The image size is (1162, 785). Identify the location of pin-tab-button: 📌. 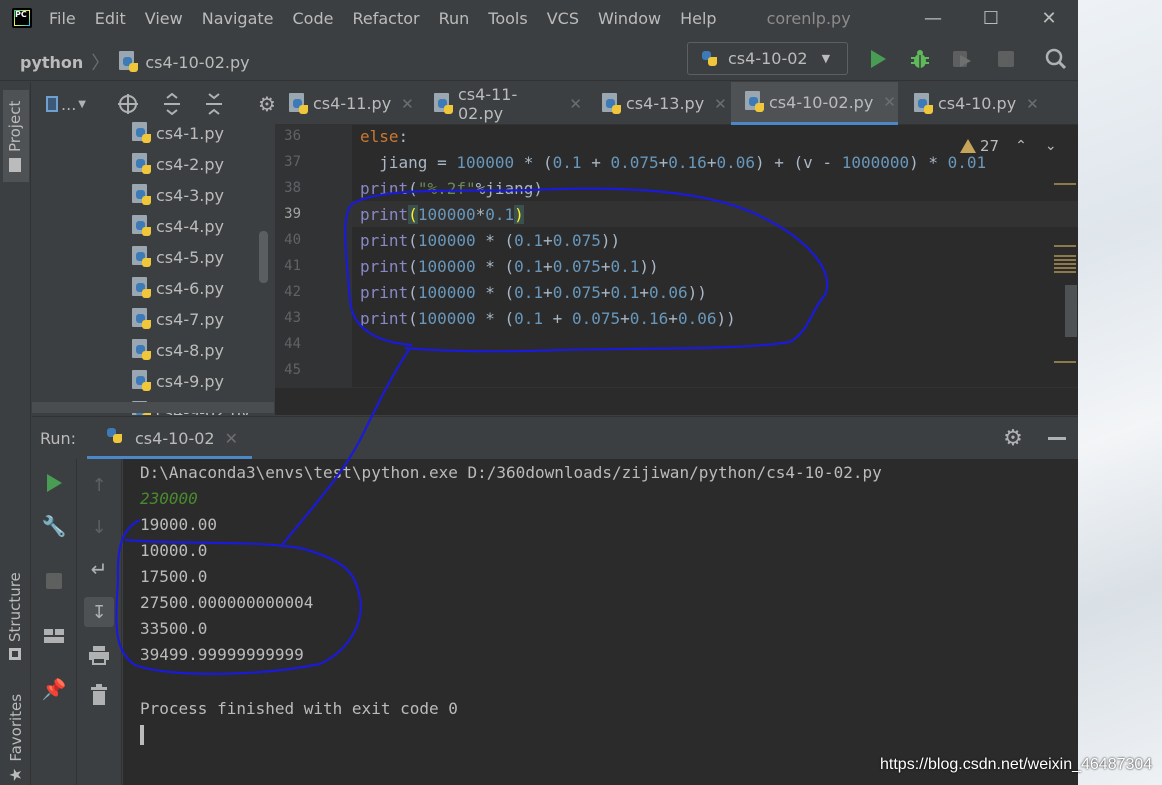
(54, 689).